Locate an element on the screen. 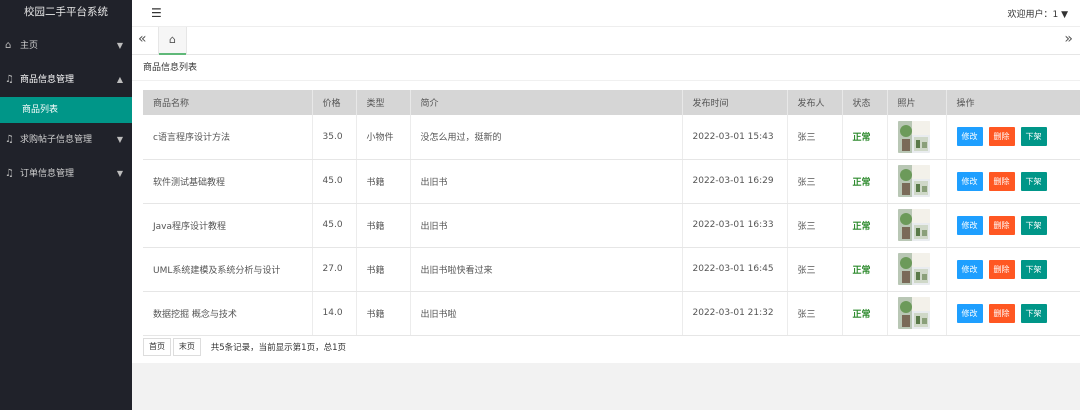 This screenshot has width=1080, height=410. app-title: 校园二手平台系统 is located at coordinates (66, 13).